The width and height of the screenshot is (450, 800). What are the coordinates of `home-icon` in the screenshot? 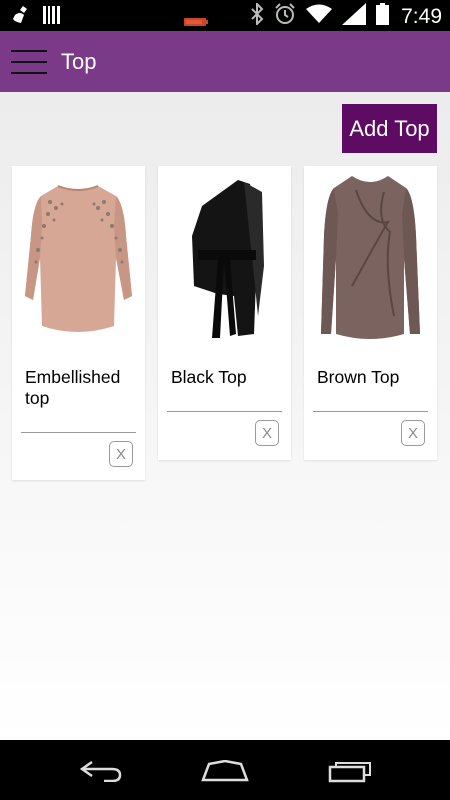 It's located at (225, 773).